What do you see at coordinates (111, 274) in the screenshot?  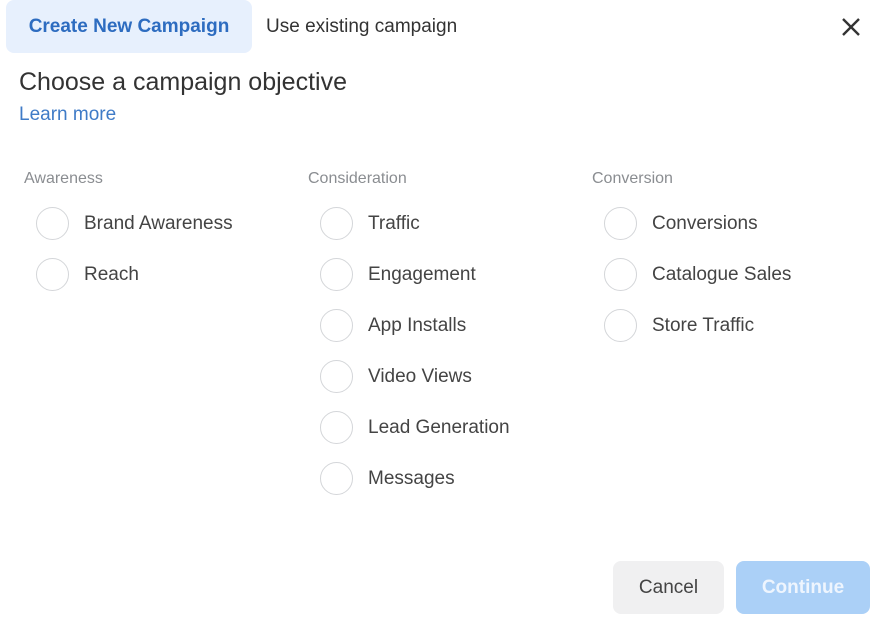 I see `option-label: Reach` at bounding box center [111, 274].